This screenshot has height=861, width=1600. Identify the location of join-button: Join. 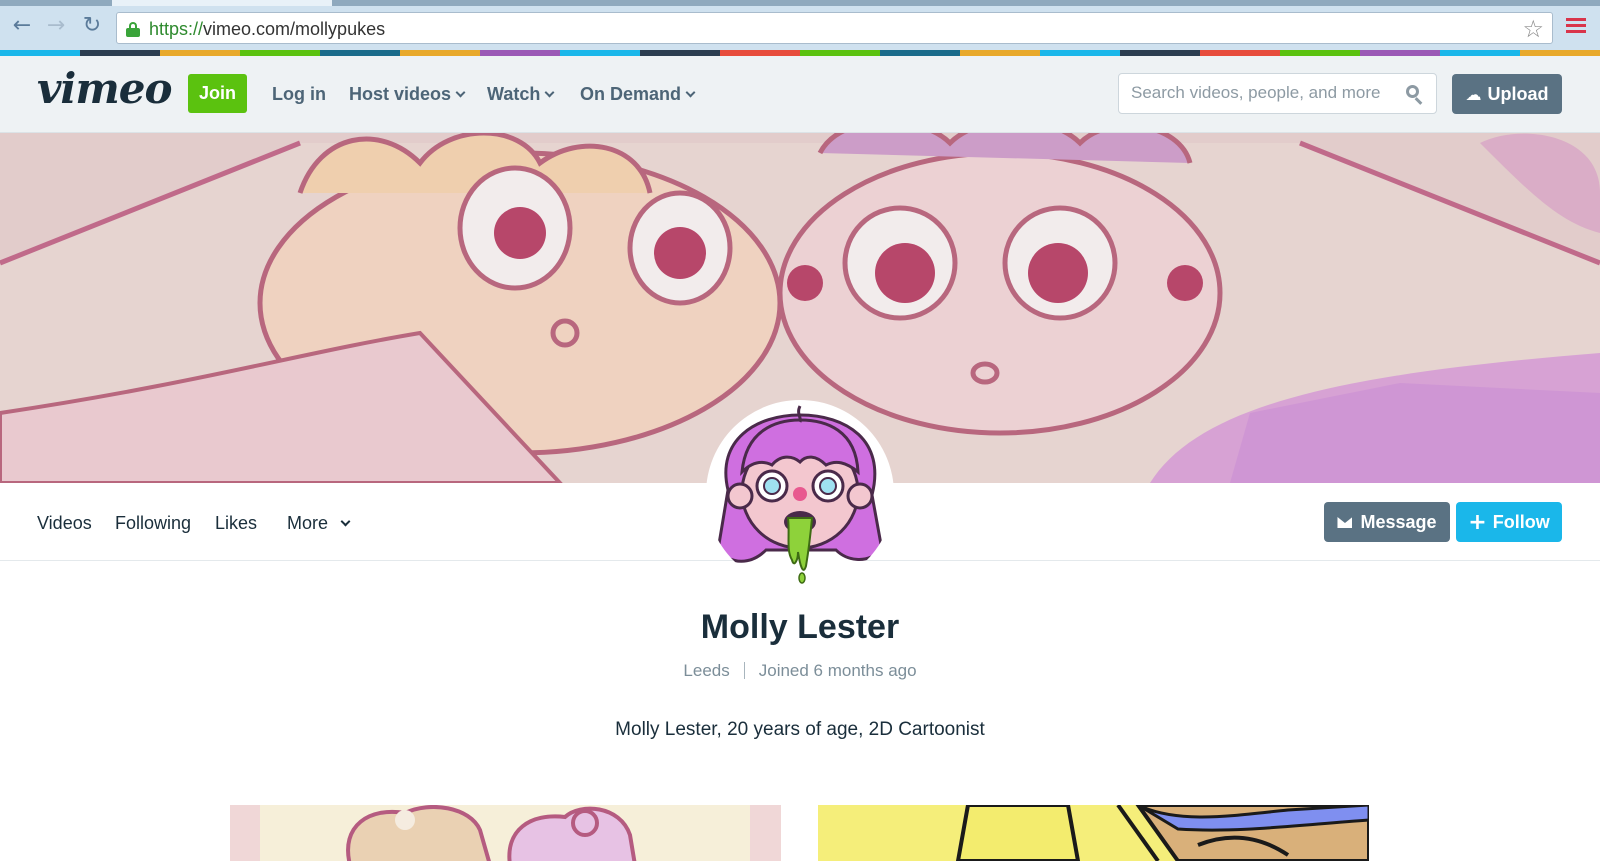
(217, 93).